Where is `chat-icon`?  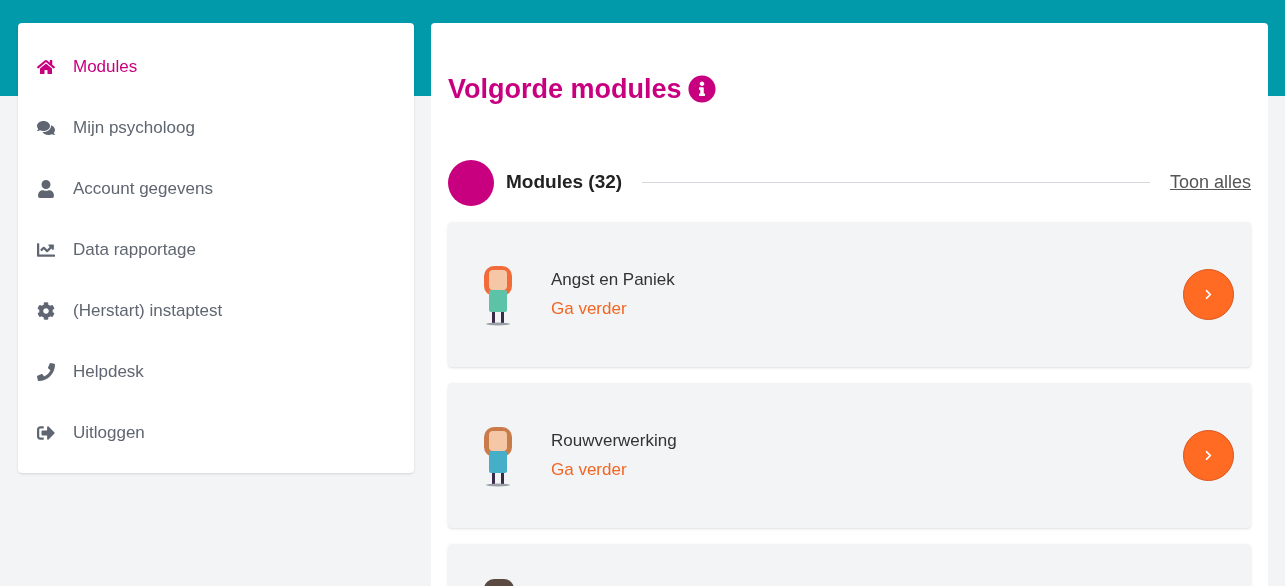 chat-icon is located at coordinates (46, 127).